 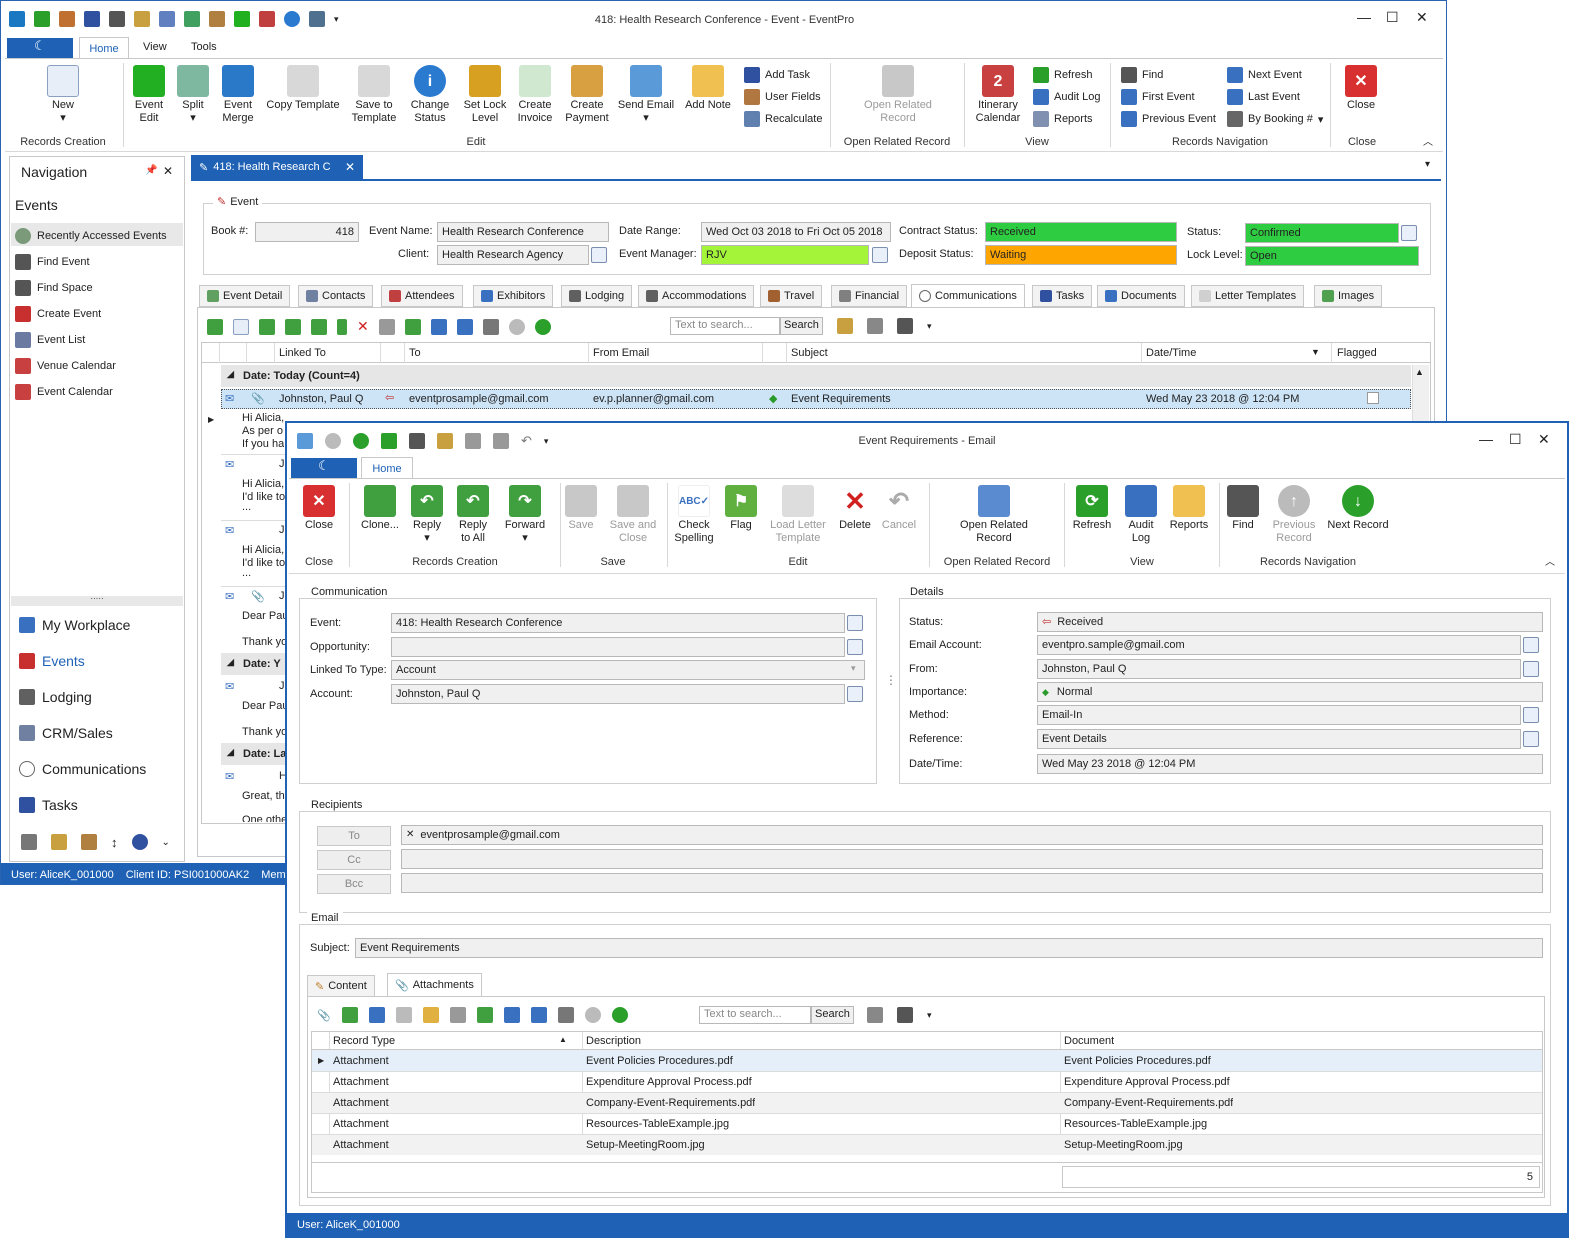 I want to click on up-icon, so click(x=592, y=1015).